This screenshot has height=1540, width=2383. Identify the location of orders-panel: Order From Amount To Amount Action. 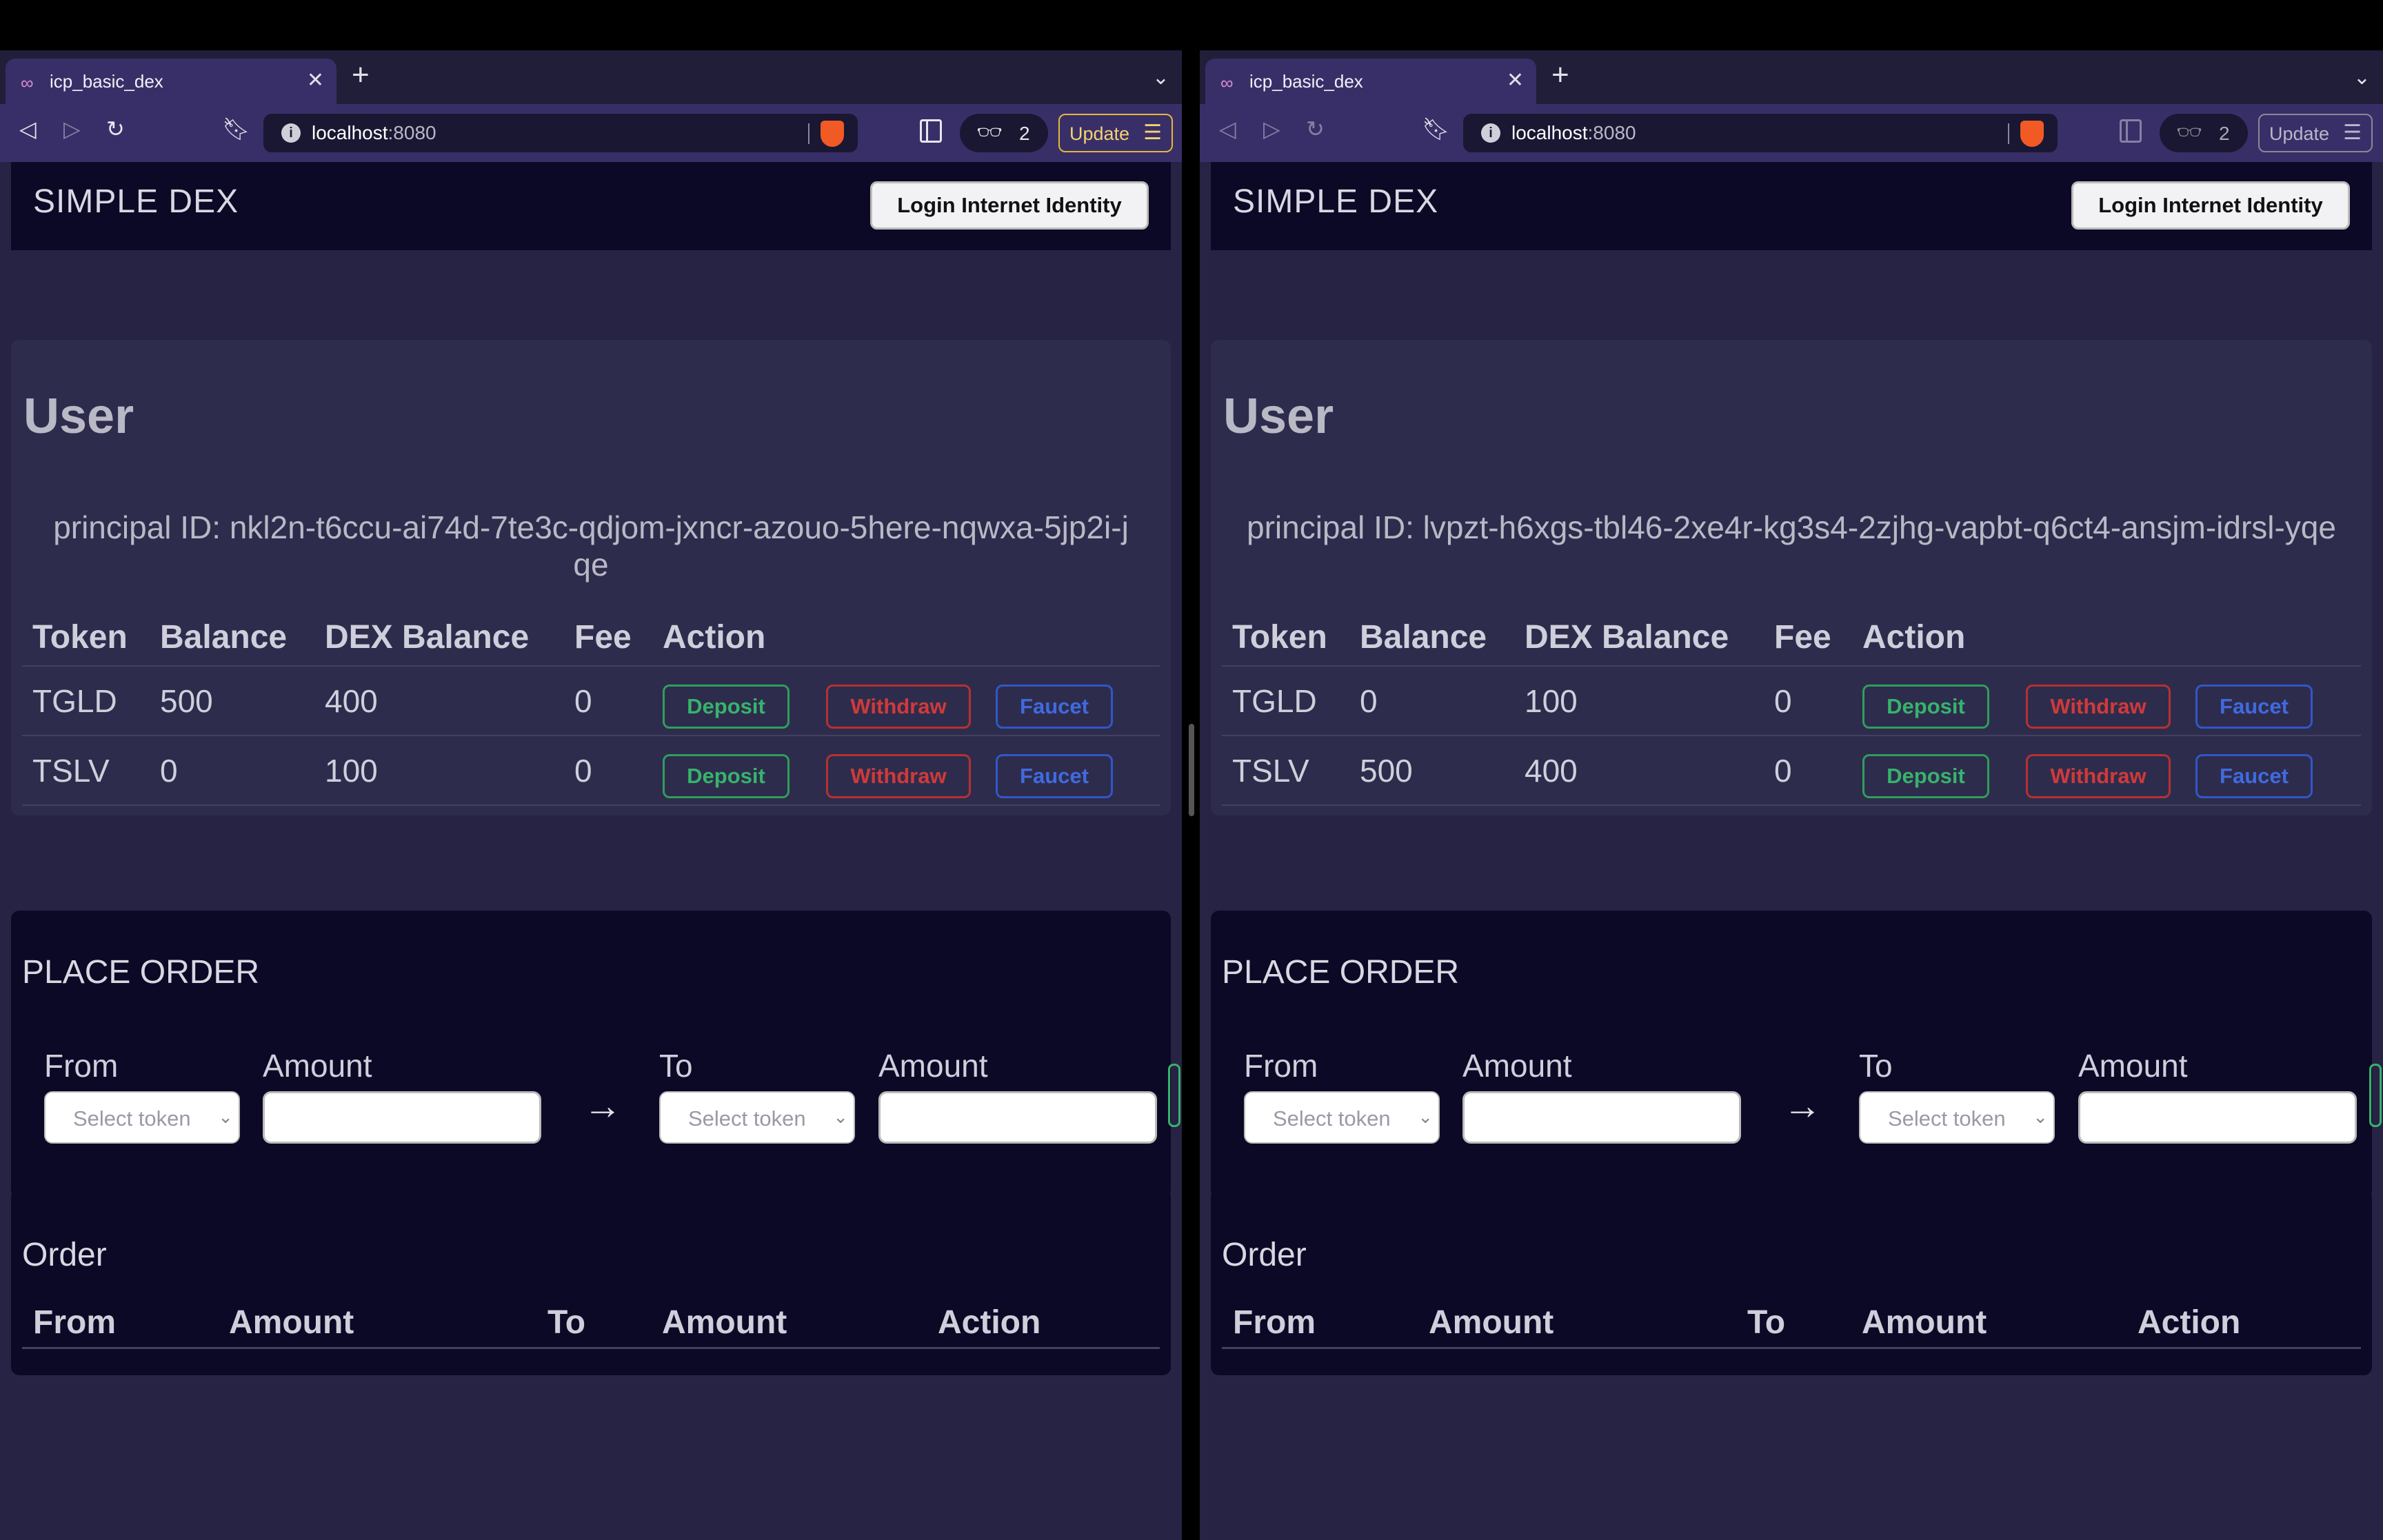
(1791, 1282).